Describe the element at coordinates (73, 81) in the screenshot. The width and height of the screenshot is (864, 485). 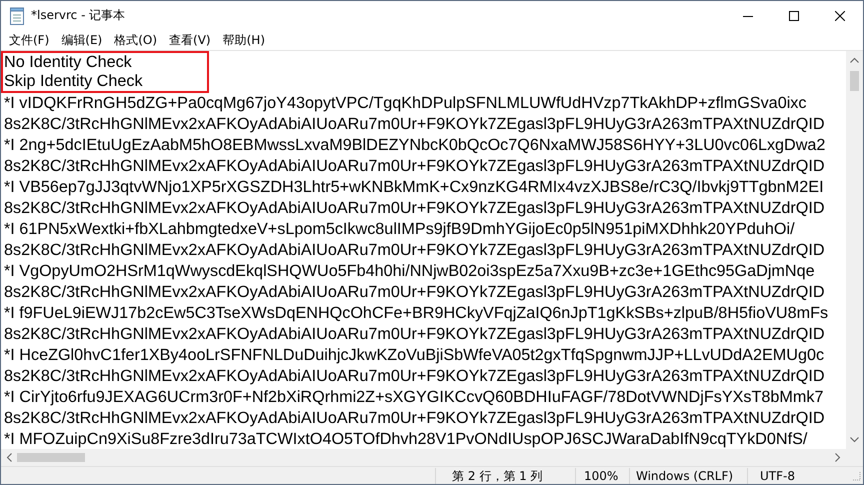
I see `text-line: Skip Identity Check` at that location.